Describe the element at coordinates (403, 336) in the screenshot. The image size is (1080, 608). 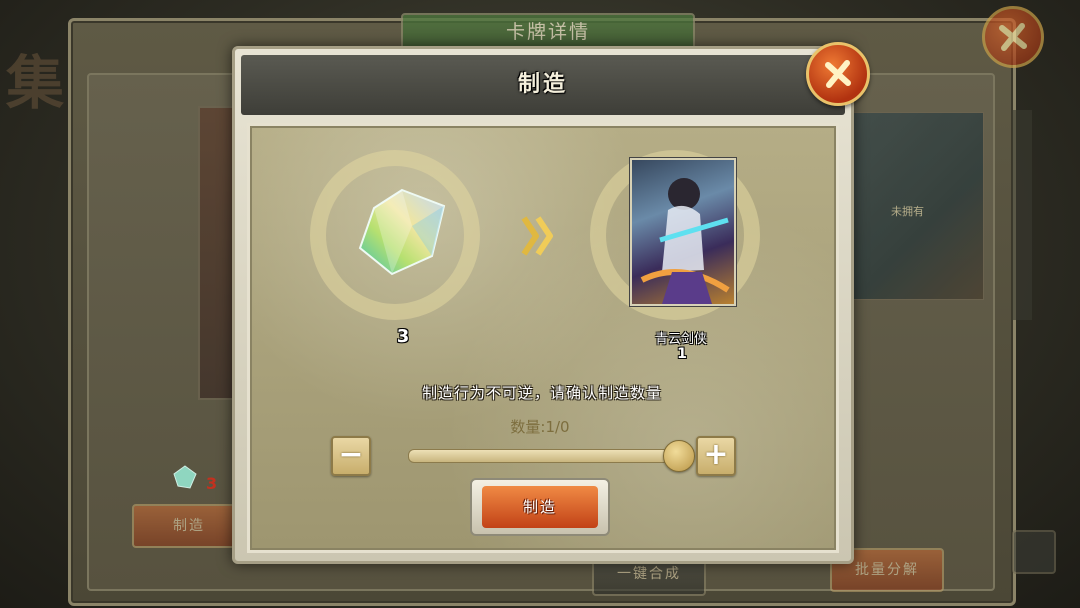
I see `material-count: 3` at that location.